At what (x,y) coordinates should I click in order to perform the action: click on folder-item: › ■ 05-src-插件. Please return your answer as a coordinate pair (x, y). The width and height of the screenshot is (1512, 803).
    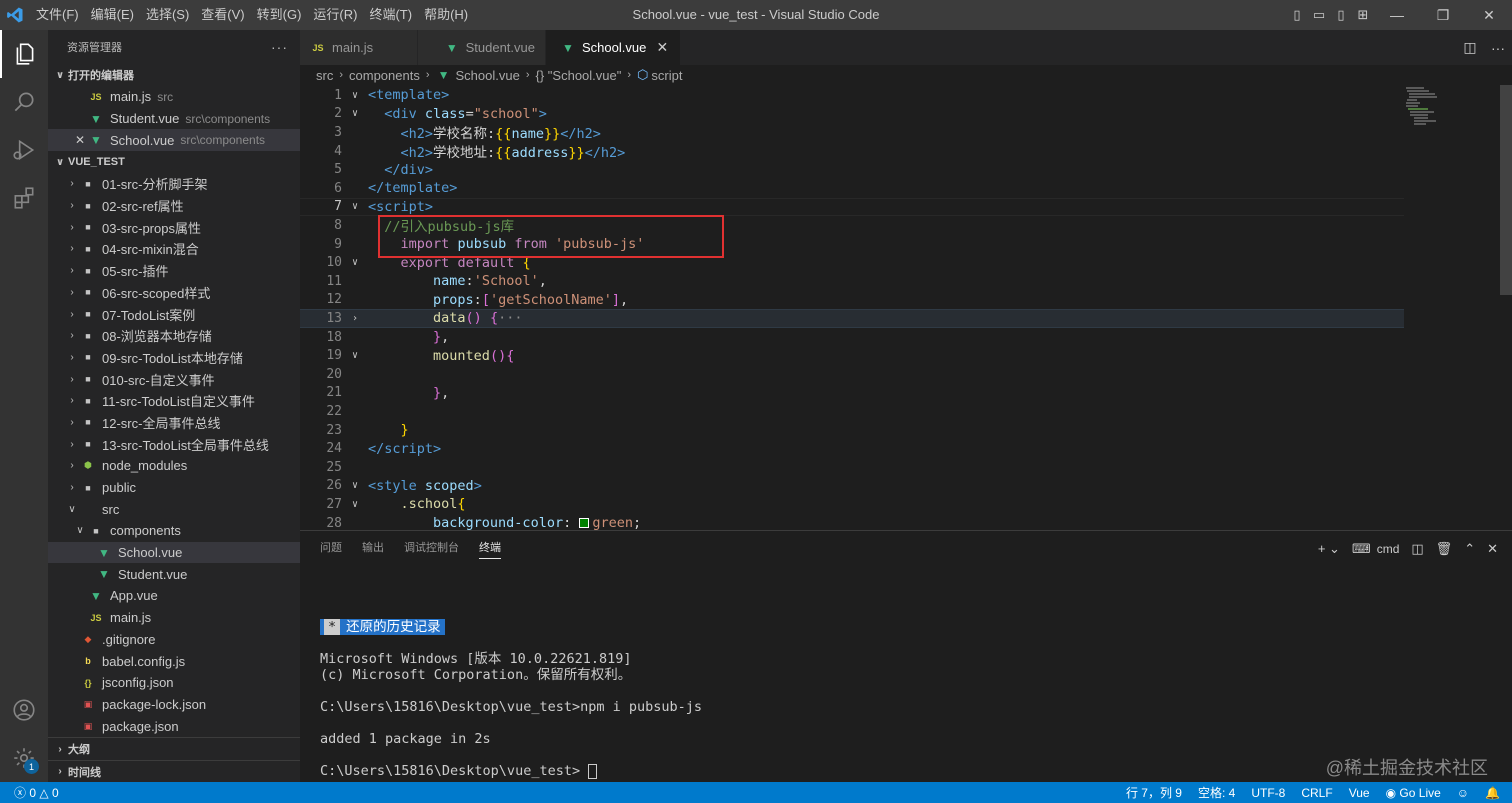
    Looking at the image, I should click on (174, 271).